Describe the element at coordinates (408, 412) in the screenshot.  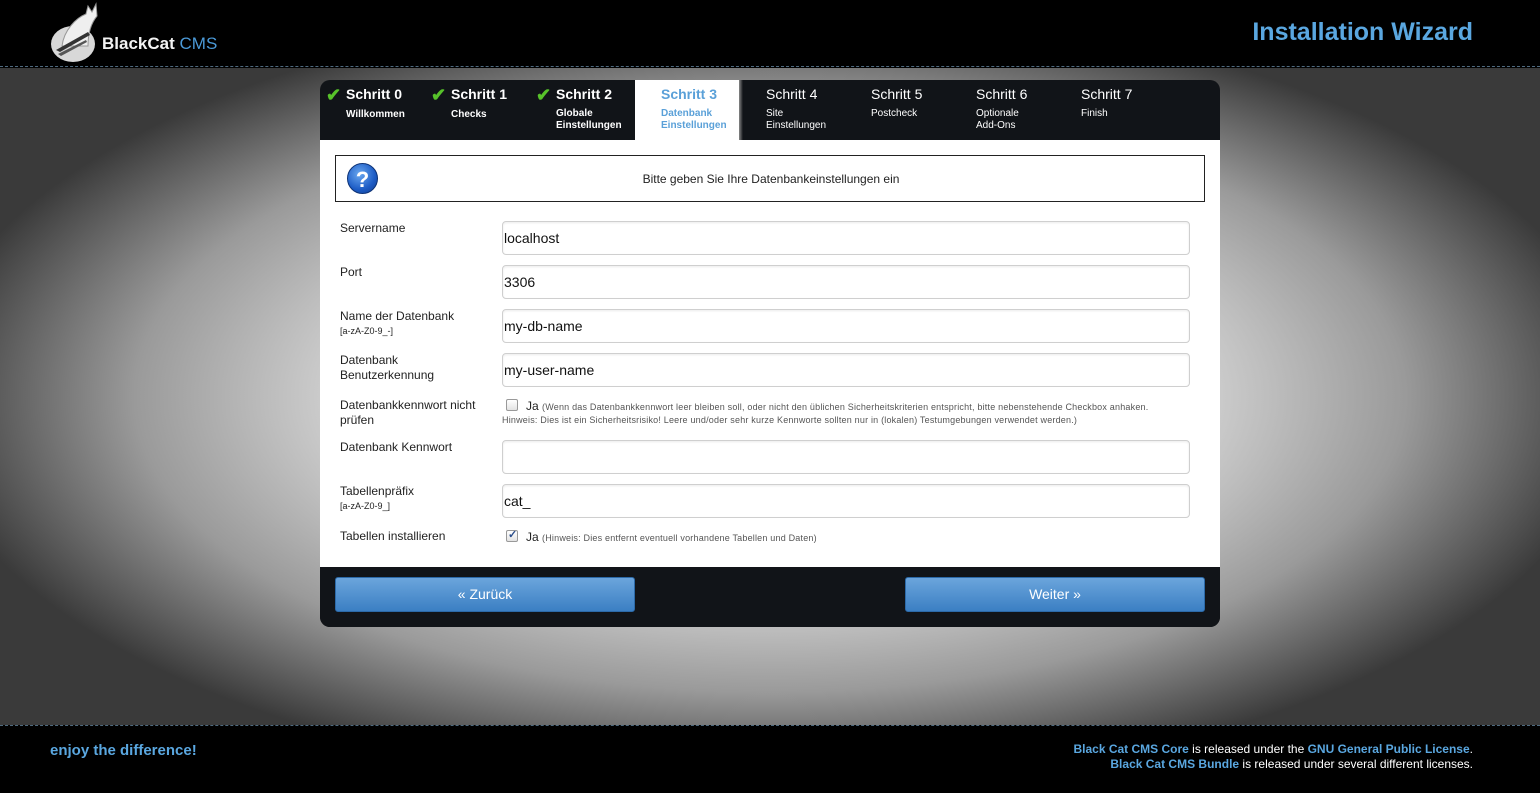
I see `nocheck-label: Datenbankkennwort nicht prüfen` at that location.